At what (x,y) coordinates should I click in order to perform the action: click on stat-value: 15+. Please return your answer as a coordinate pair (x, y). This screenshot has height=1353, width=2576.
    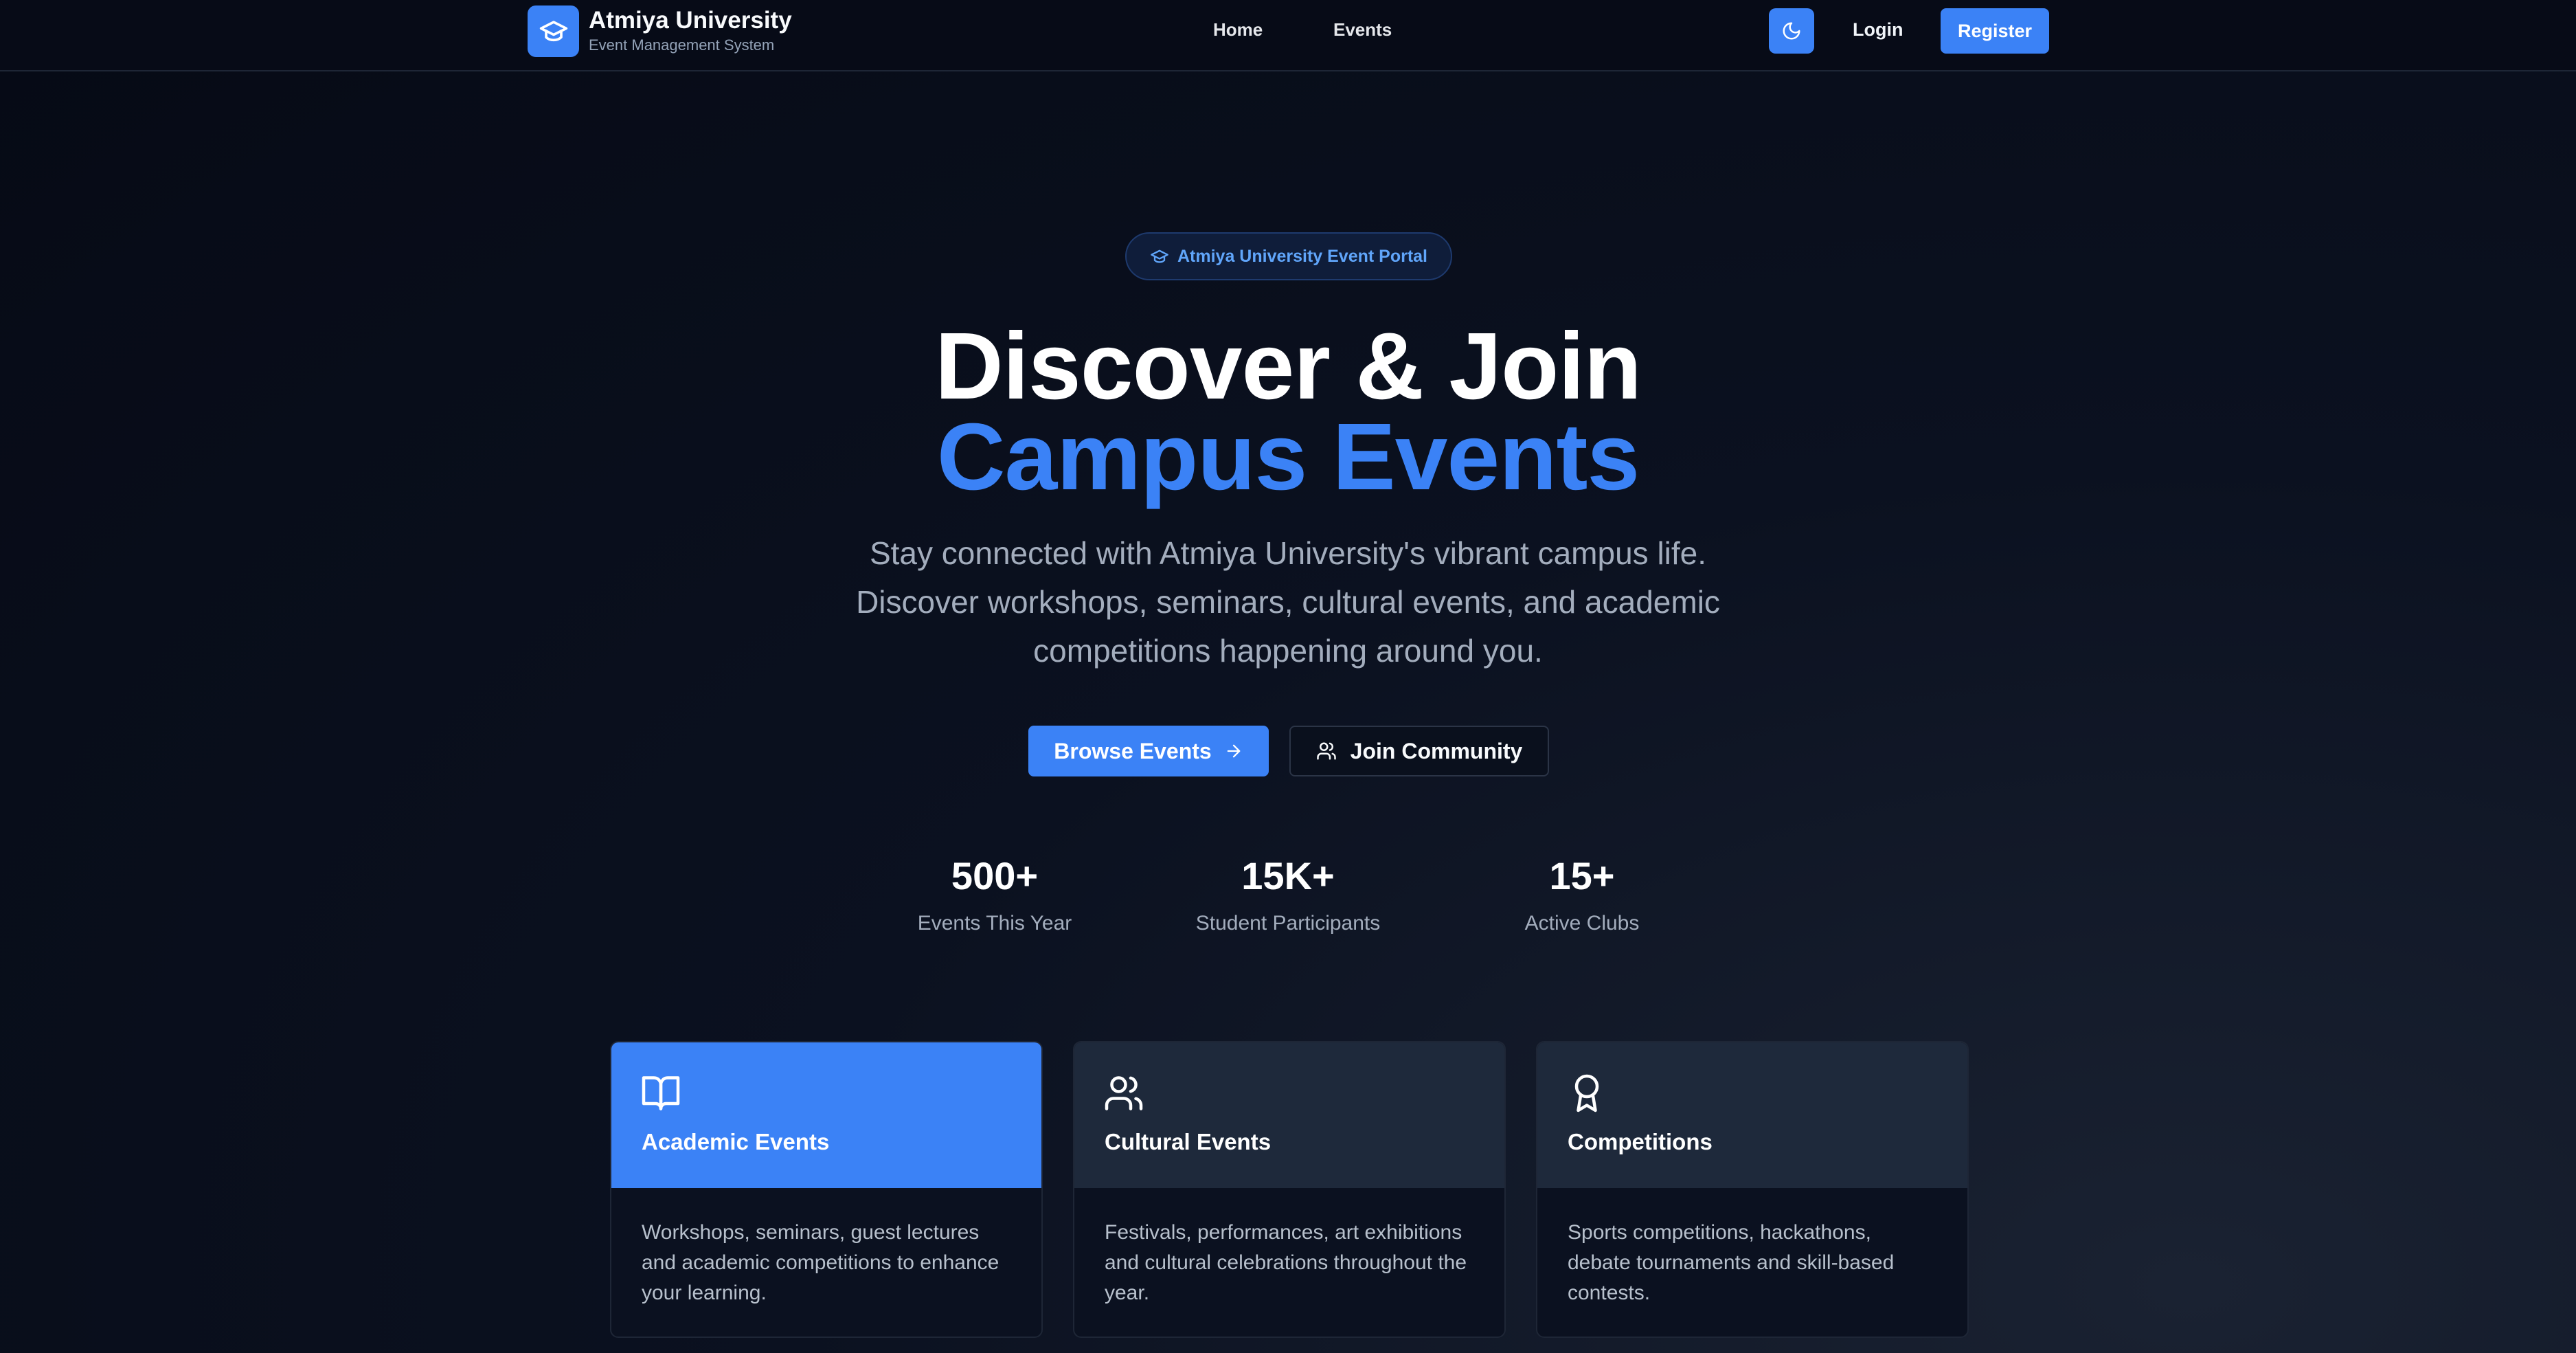
    Looking at the image, I should click on (1582, 876).